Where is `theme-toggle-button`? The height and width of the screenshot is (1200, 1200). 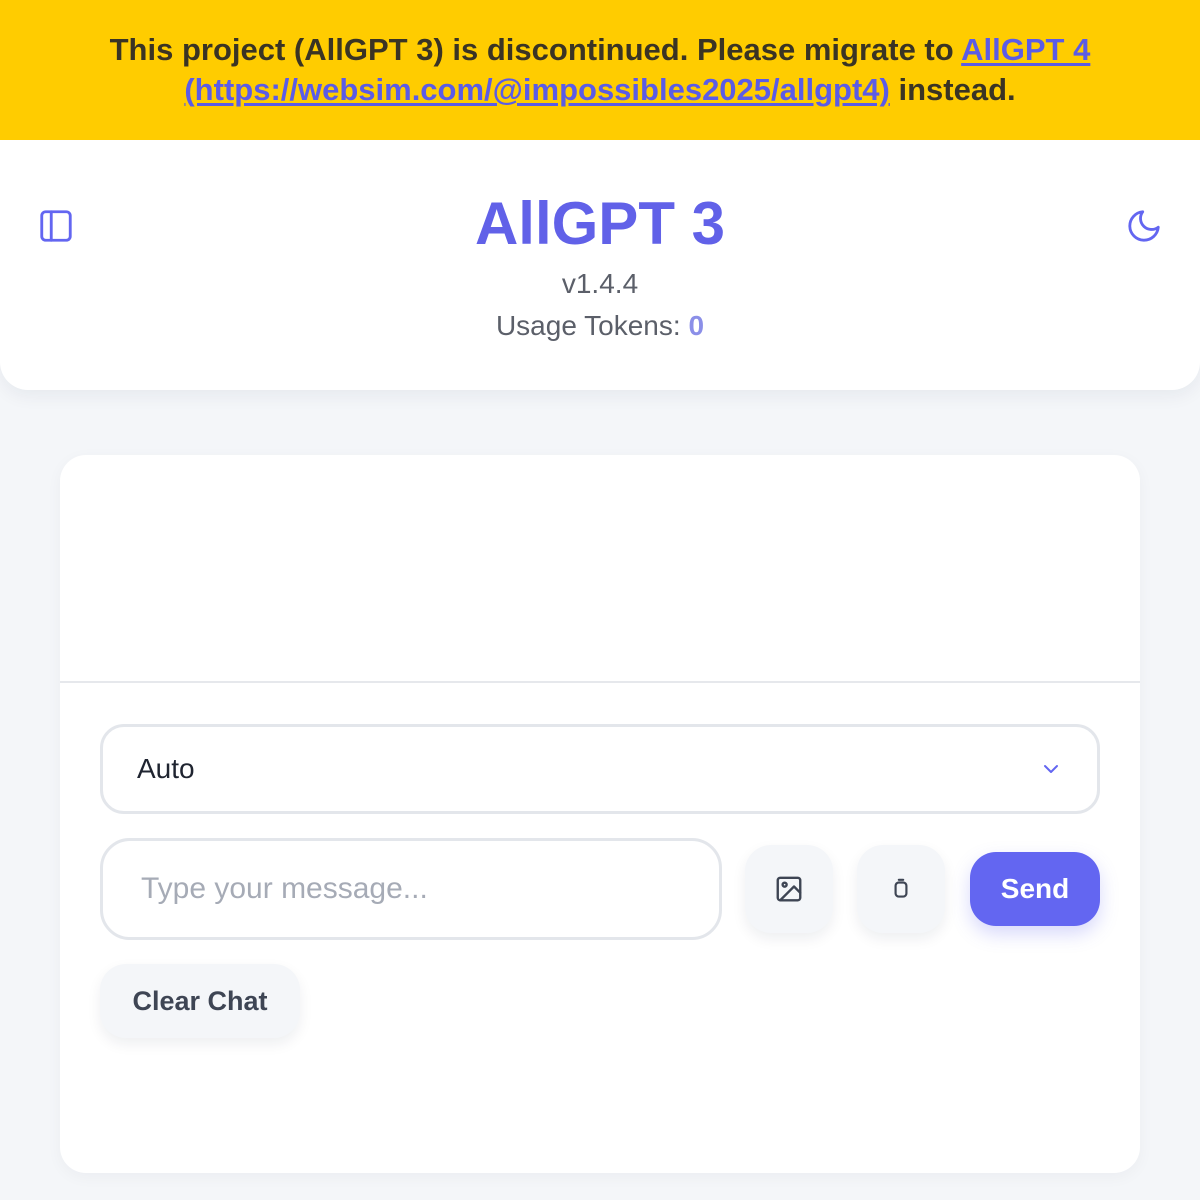 theme-toggle-button is located at coordinates (1144, 226).